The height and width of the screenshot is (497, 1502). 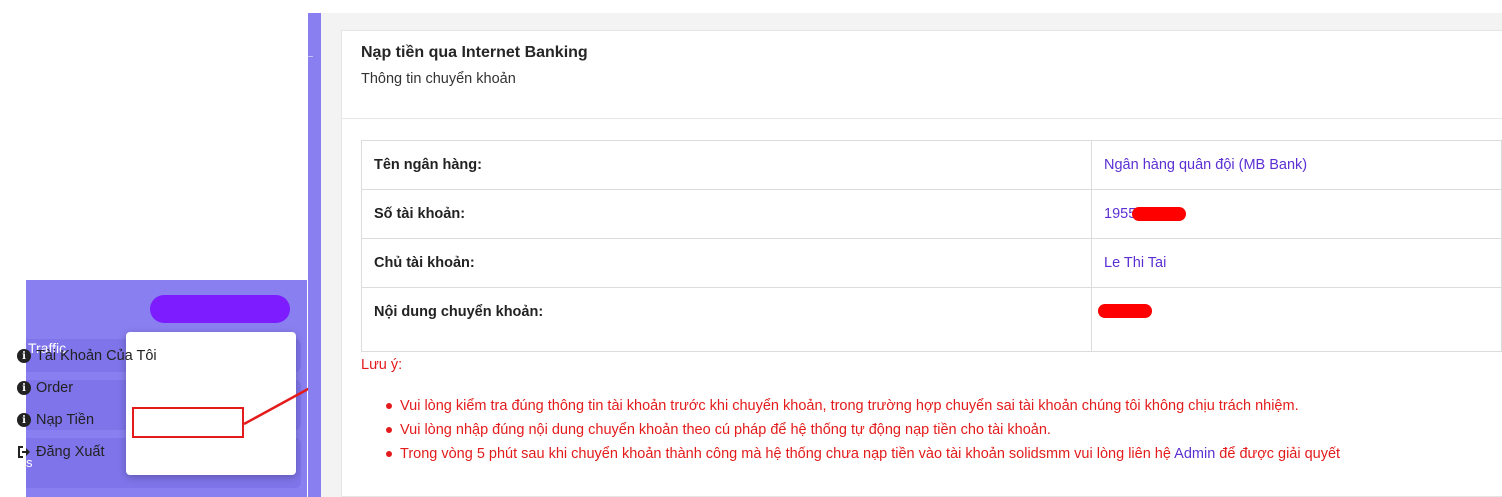 I want to click on card-title: Nạp tiền qua Internet Banking, so click(x=474, y=52).